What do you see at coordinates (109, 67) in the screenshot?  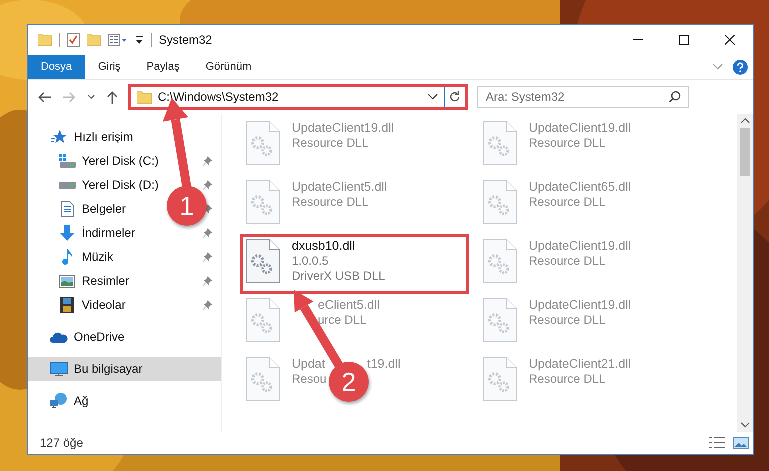 I see `ribbon-tab: Giriş` at bounding box center [109, 67].